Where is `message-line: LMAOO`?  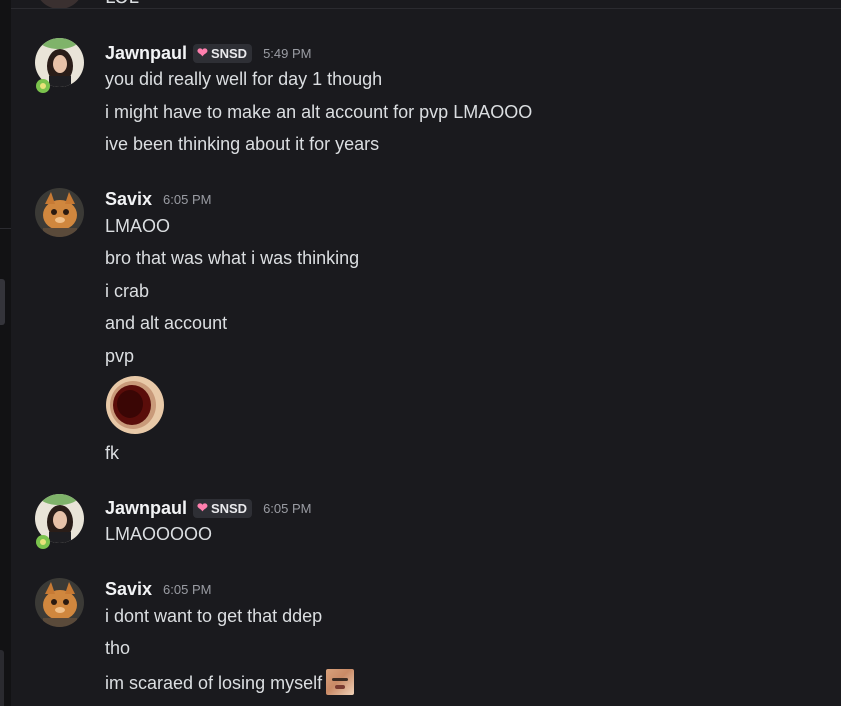
message-line: LMAOO is located at coordinates (138, 226).